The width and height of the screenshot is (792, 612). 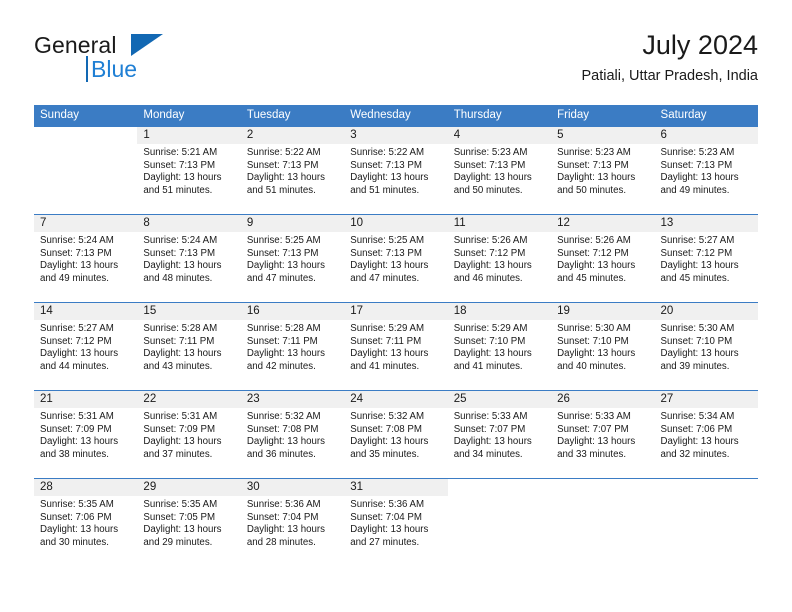 What do you see at coordinates (603, 135) in the screenshot?
I see `day-number: 5` at bounding box center [603, 135].